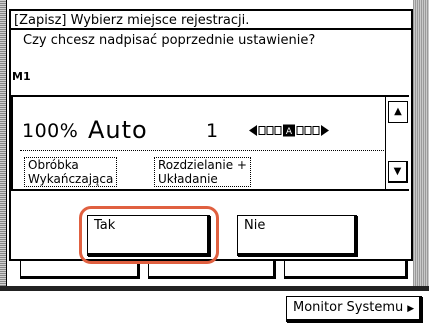  Describe the element at coordinates (3, 145) in the screenshot. I see `left-edge` at that location.